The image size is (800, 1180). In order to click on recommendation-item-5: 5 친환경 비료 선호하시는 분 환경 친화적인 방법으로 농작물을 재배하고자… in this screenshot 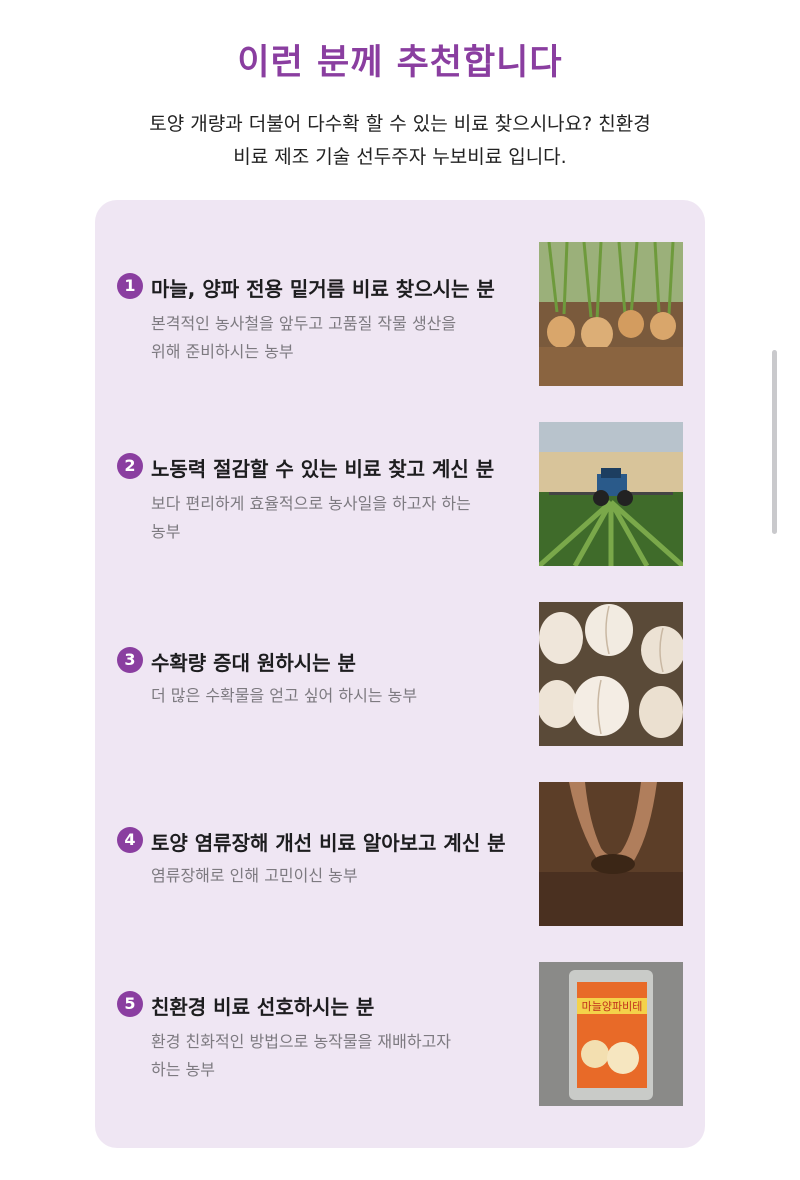, I will do `click(400, 1034)`.